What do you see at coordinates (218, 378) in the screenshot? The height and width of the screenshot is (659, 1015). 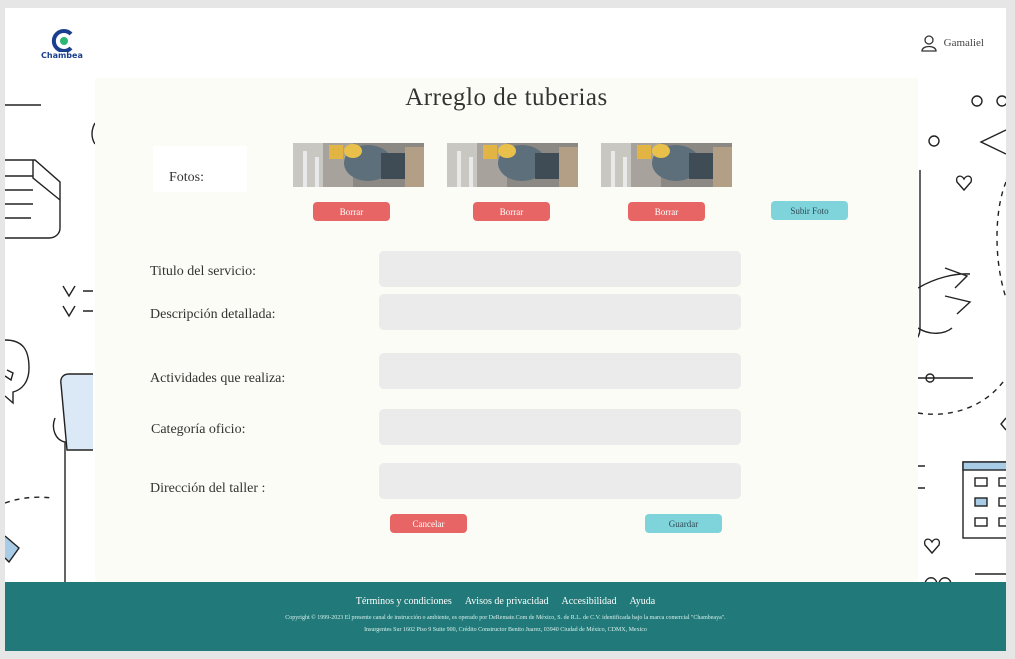 I see `activities-label: Actividades que realiza:` at bounding box center [218, 378].